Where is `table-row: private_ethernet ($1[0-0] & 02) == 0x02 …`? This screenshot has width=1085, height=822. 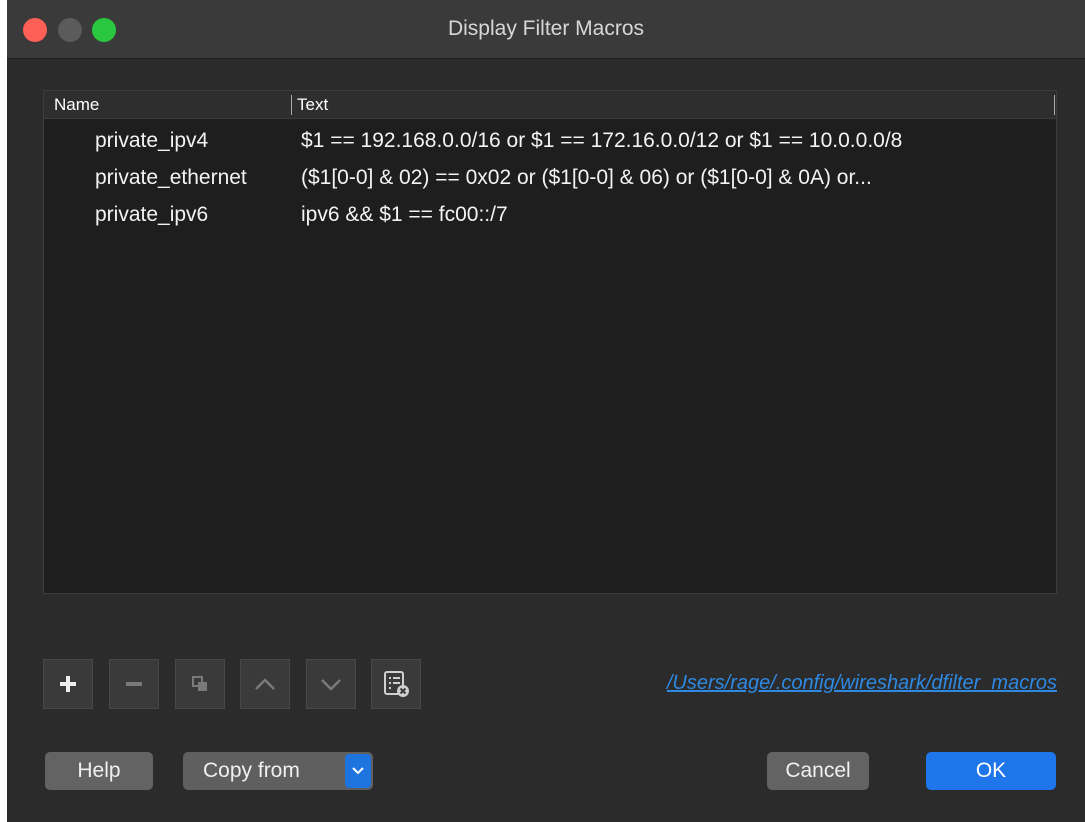
table-row: private_ethernet ($1[0-0] & 02) == 0x02 … is located at coordinates (550, 177).